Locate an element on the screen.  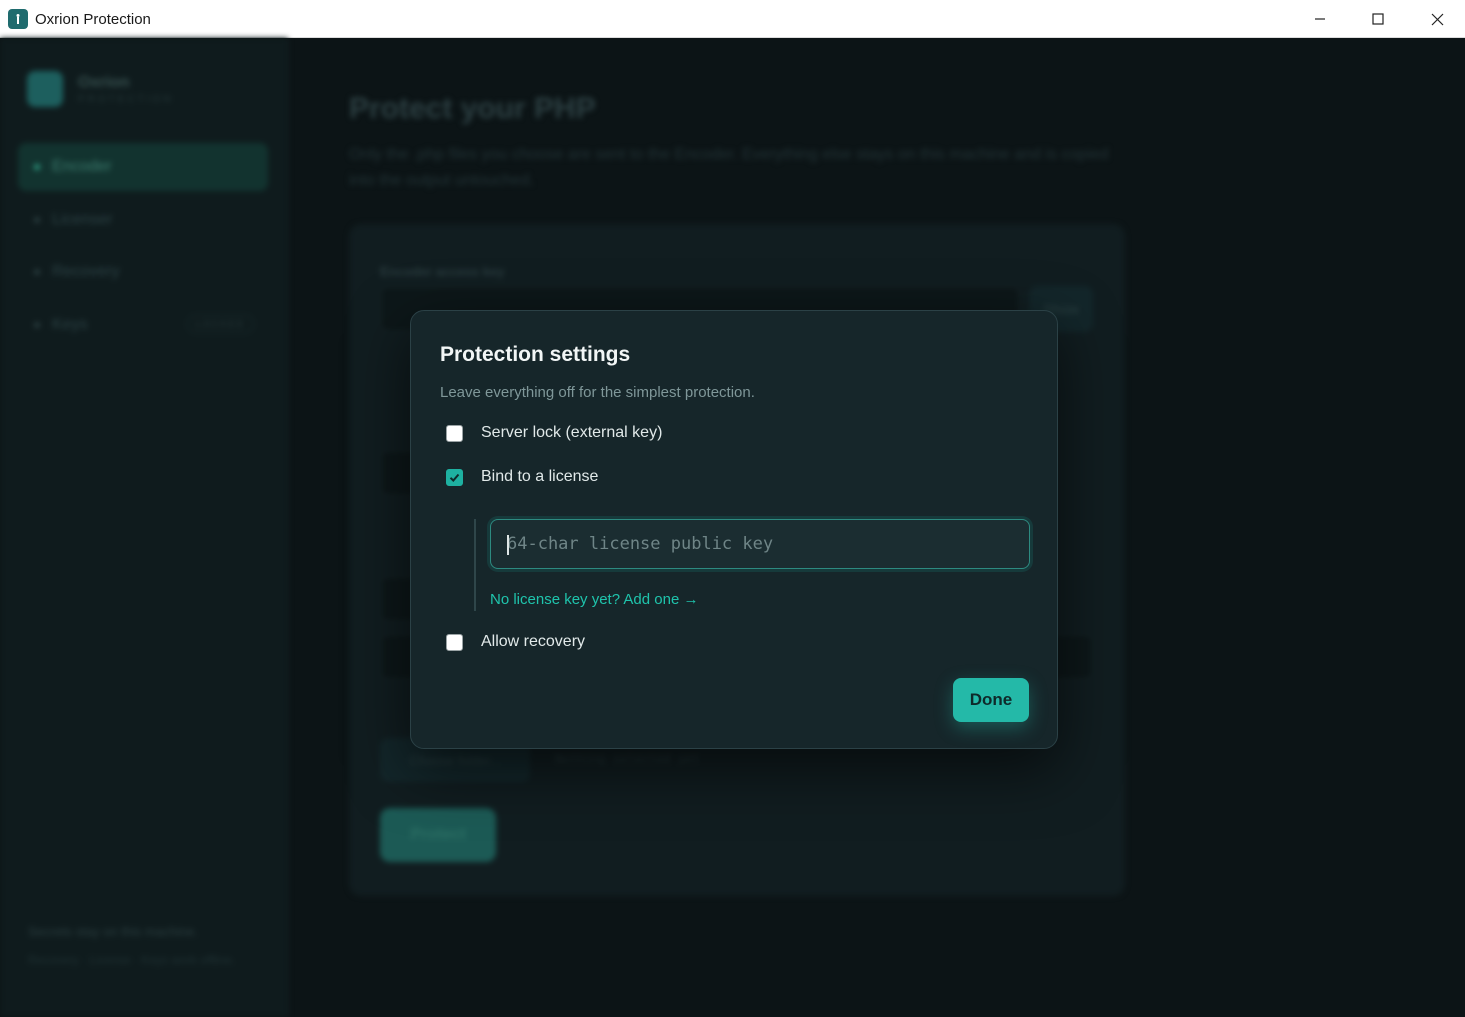
brand-subtitle: PROTECTION is located at coordinates (126, 99).